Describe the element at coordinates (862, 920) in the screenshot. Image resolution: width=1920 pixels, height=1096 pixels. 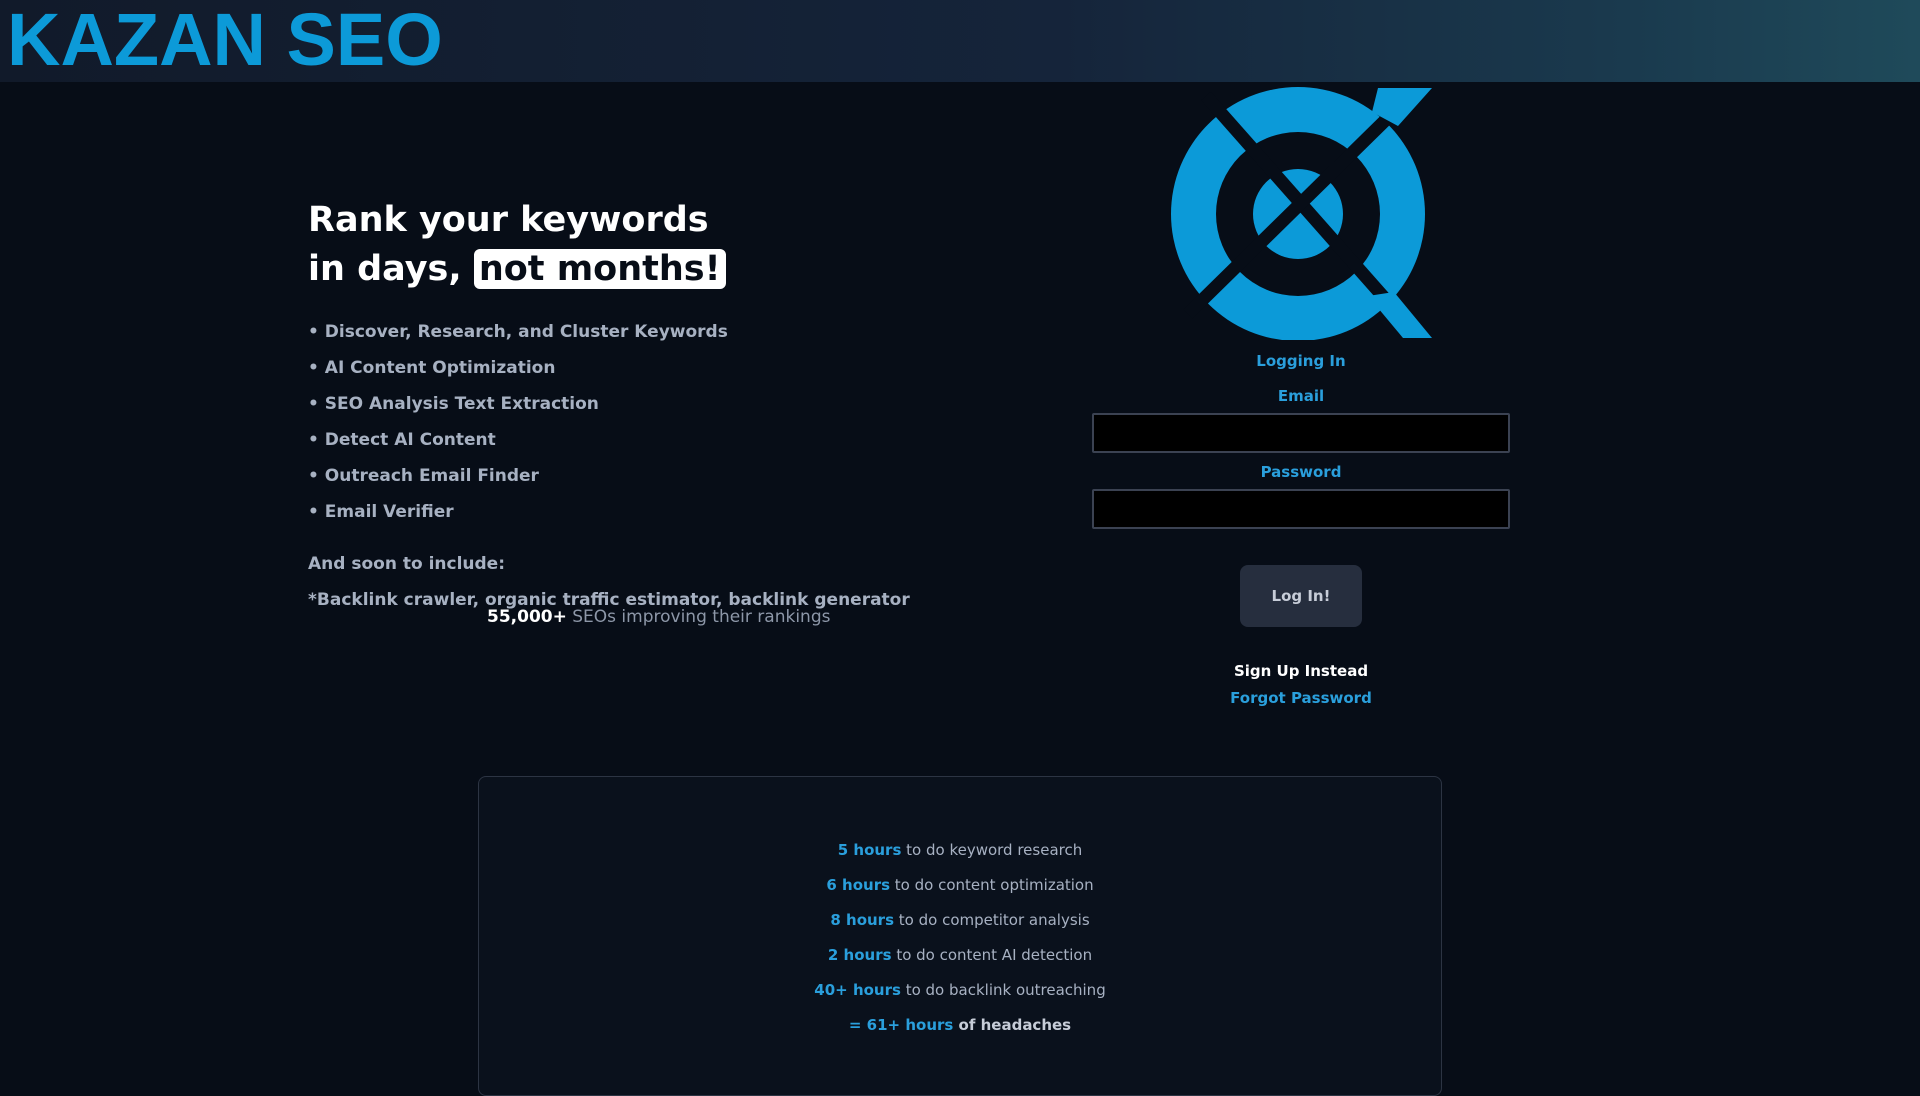
I see `hours-value: 8 hours` at that location.